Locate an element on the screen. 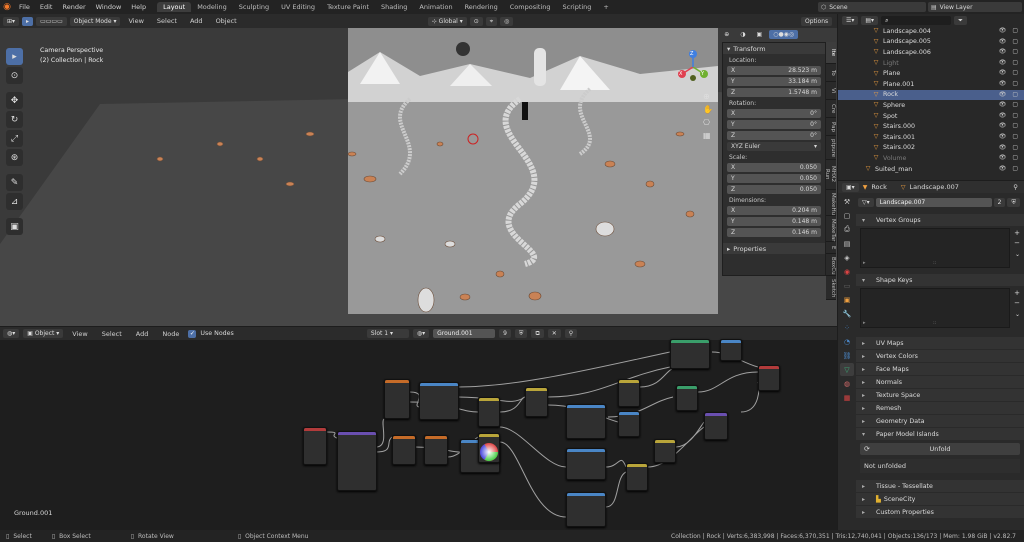 The width and height of the screenshot is (1024, 542). select-box-tool-icon: ▸ is located at coordinates (14, 56).